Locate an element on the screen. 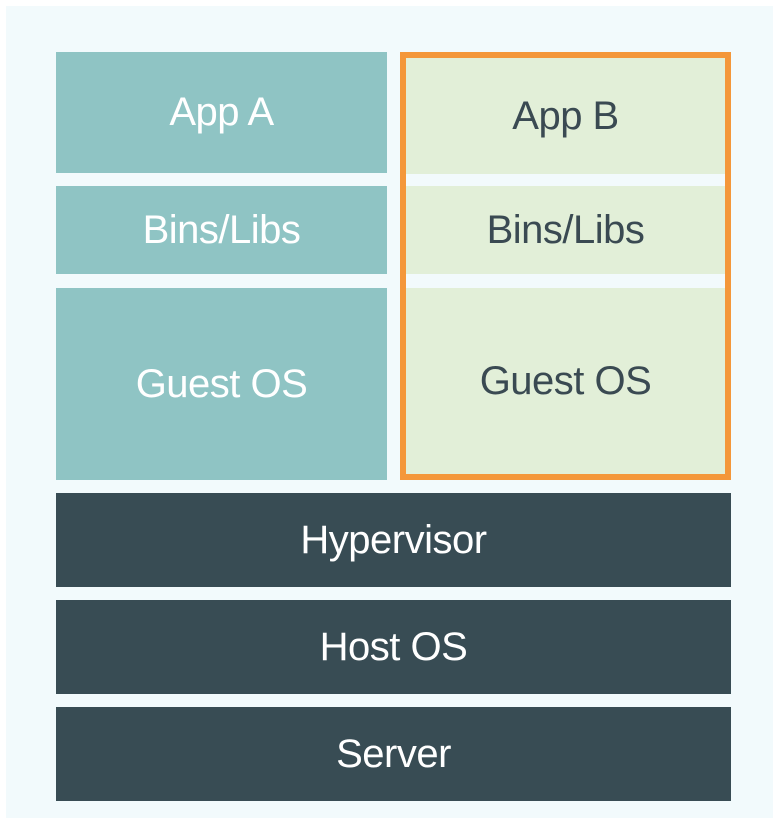 This screenshot has width=779, height=824. bins-libs-b-block: Bins/Libs is located at coordinates (565, 230).